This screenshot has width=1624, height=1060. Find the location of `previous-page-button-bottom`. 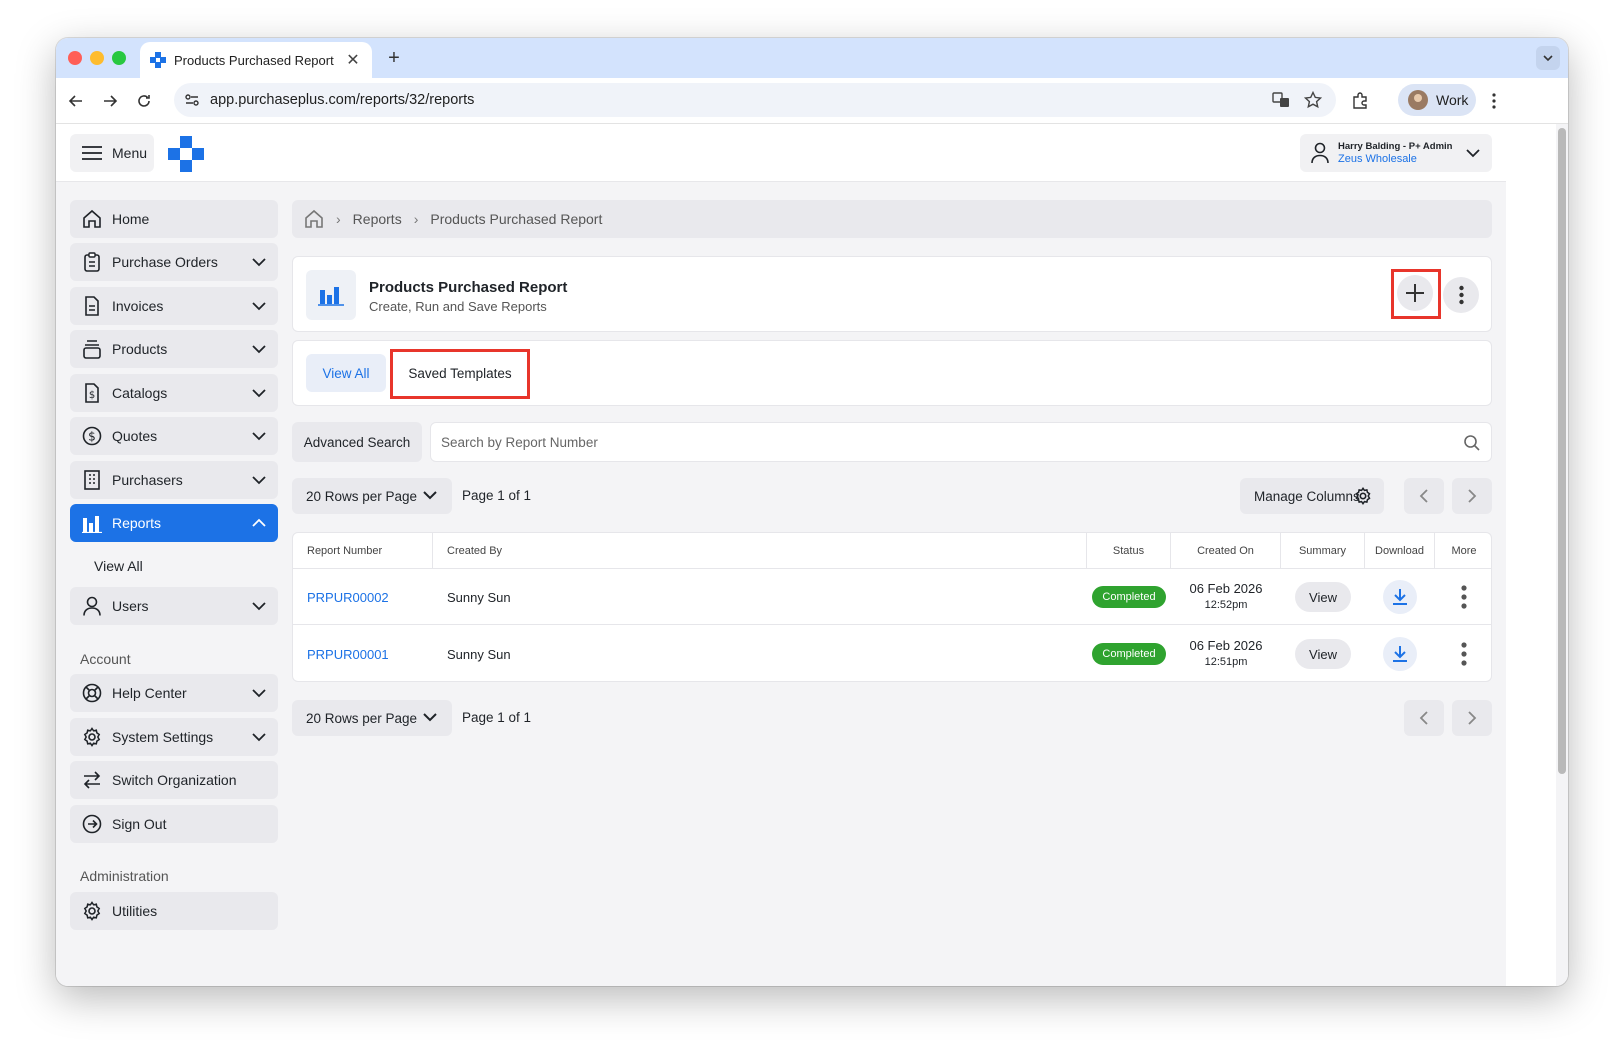

previous-page-button-bottom is located at coordinates (1424, 718).